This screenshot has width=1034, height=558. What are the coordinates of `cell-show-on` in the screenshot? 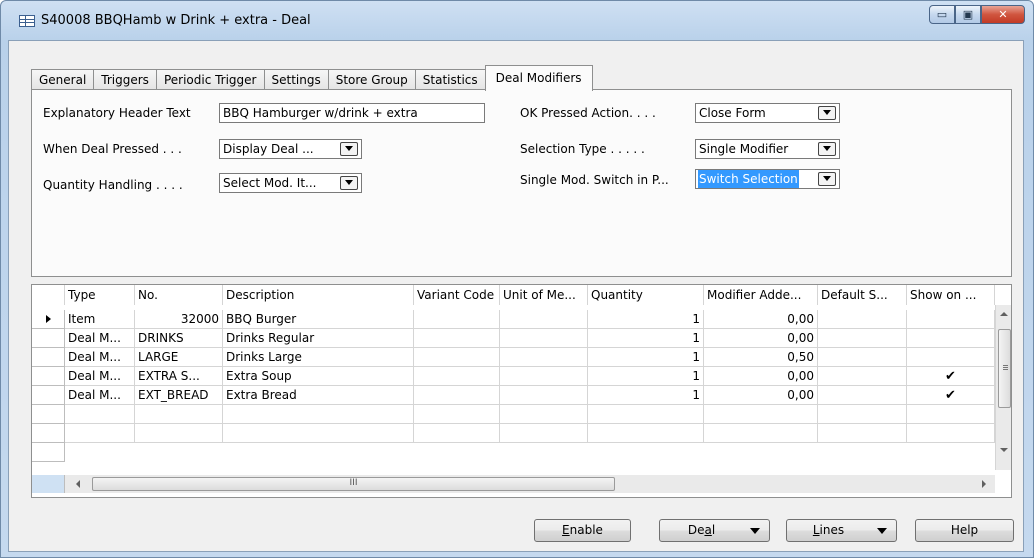 It's located at (951, 357).